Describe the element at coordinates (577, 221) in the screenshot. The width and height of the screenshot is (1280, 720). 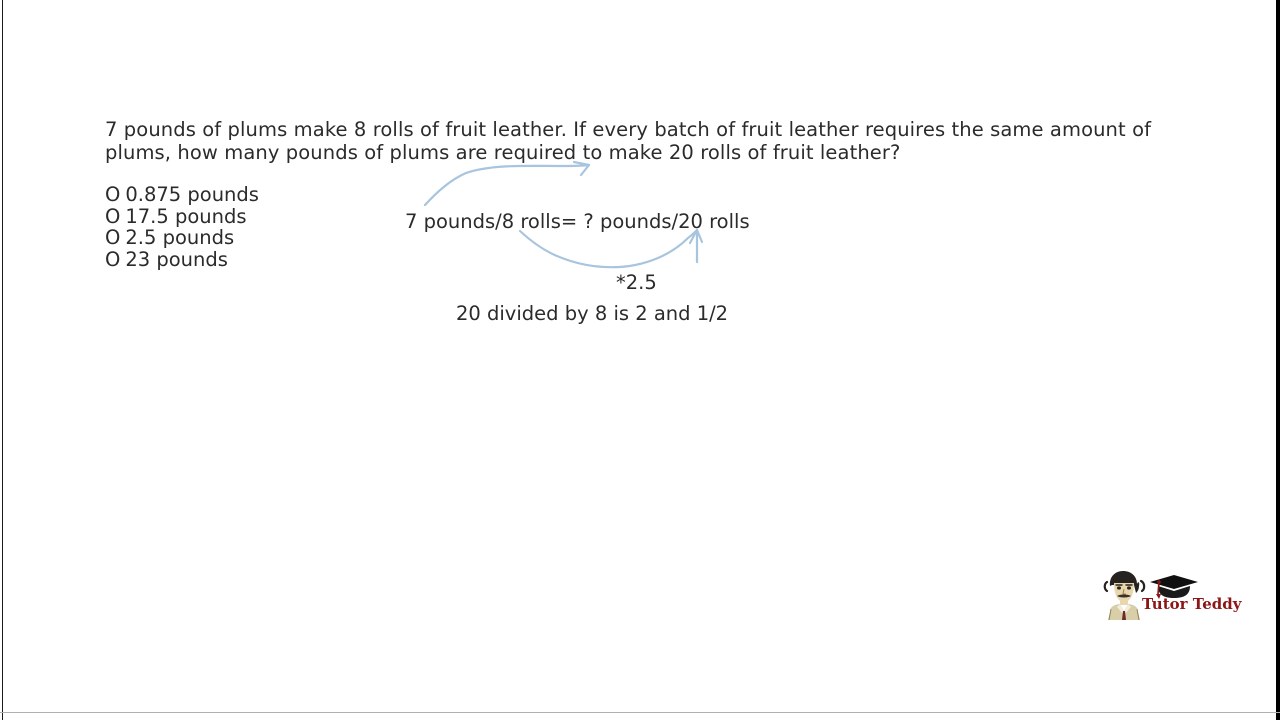
I see `proportion-equation: 7 pounds/8 rolls= ? pounds/20 rolls` at that location.